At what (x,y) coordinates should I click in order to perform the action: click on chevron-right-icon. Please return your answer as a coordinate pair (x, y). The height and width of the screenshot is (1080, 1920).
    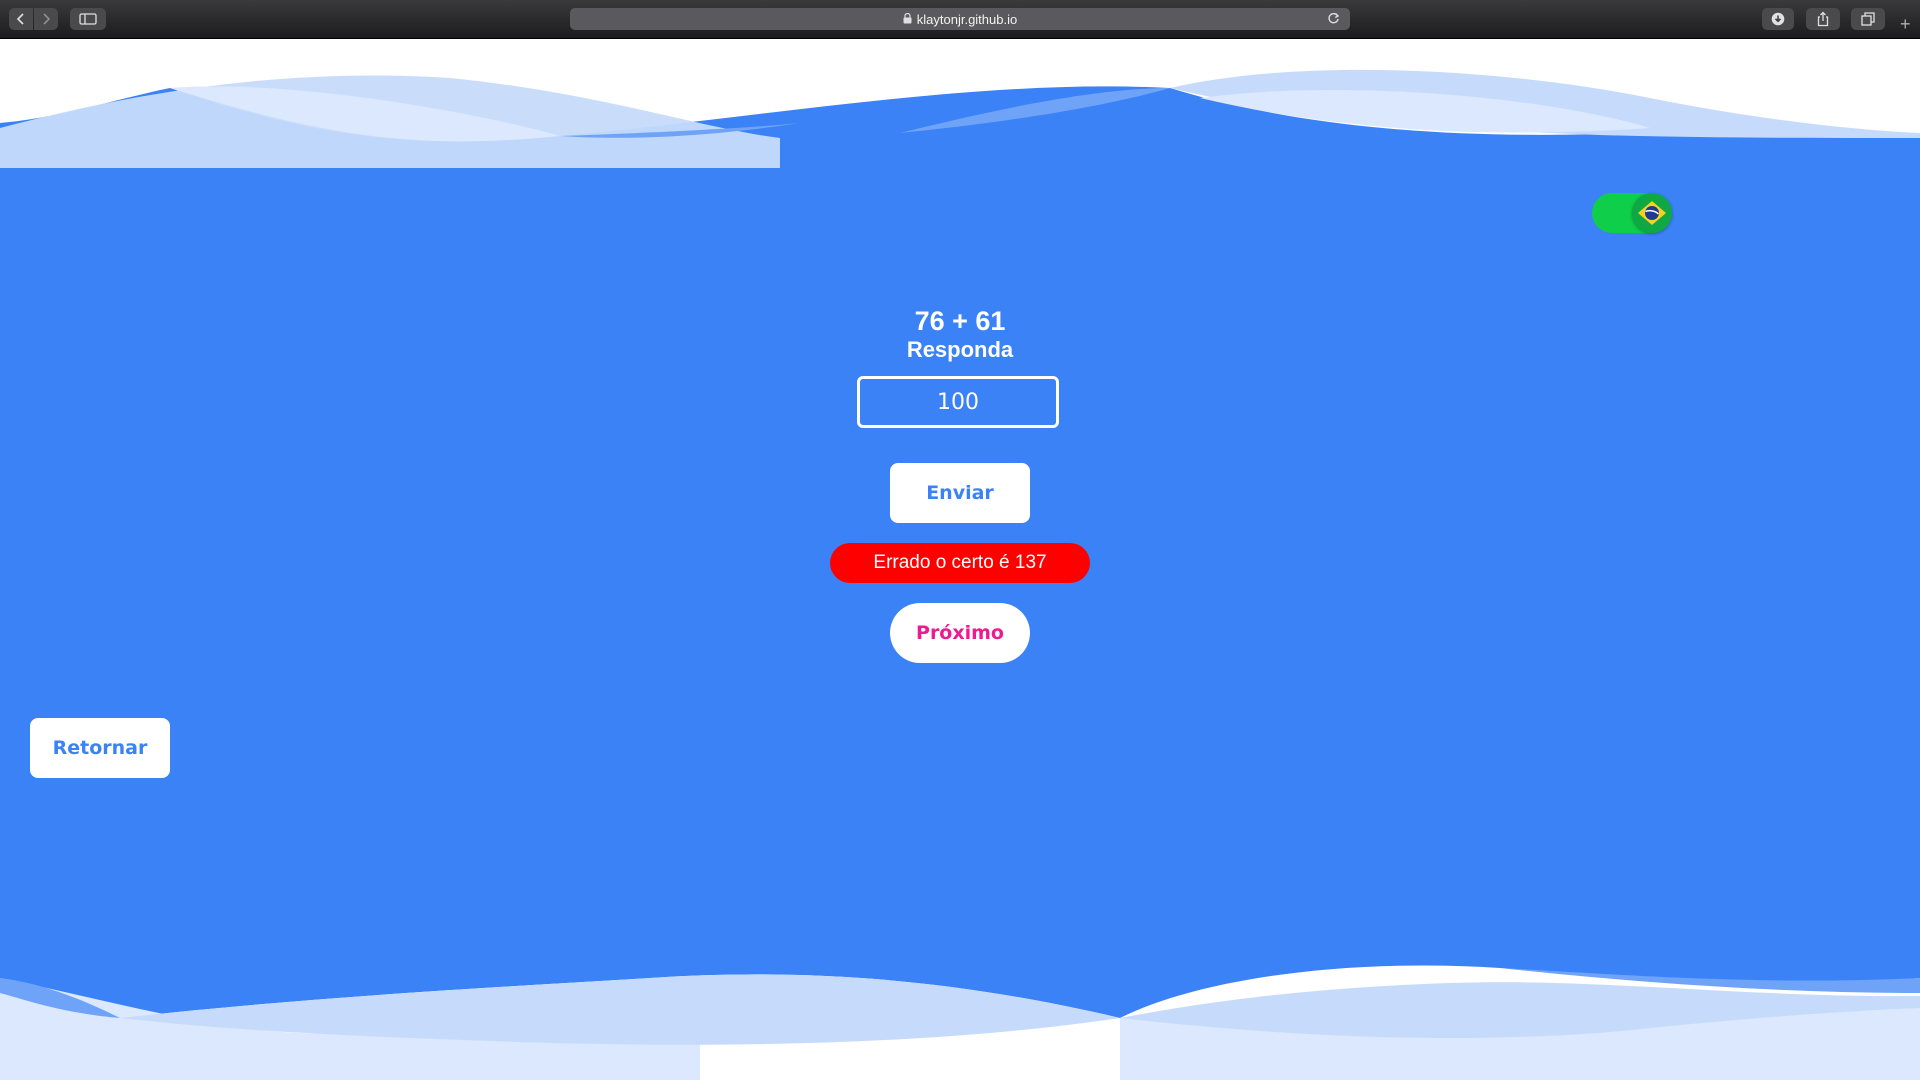
    Looking at the image, I should click on (47, 19).